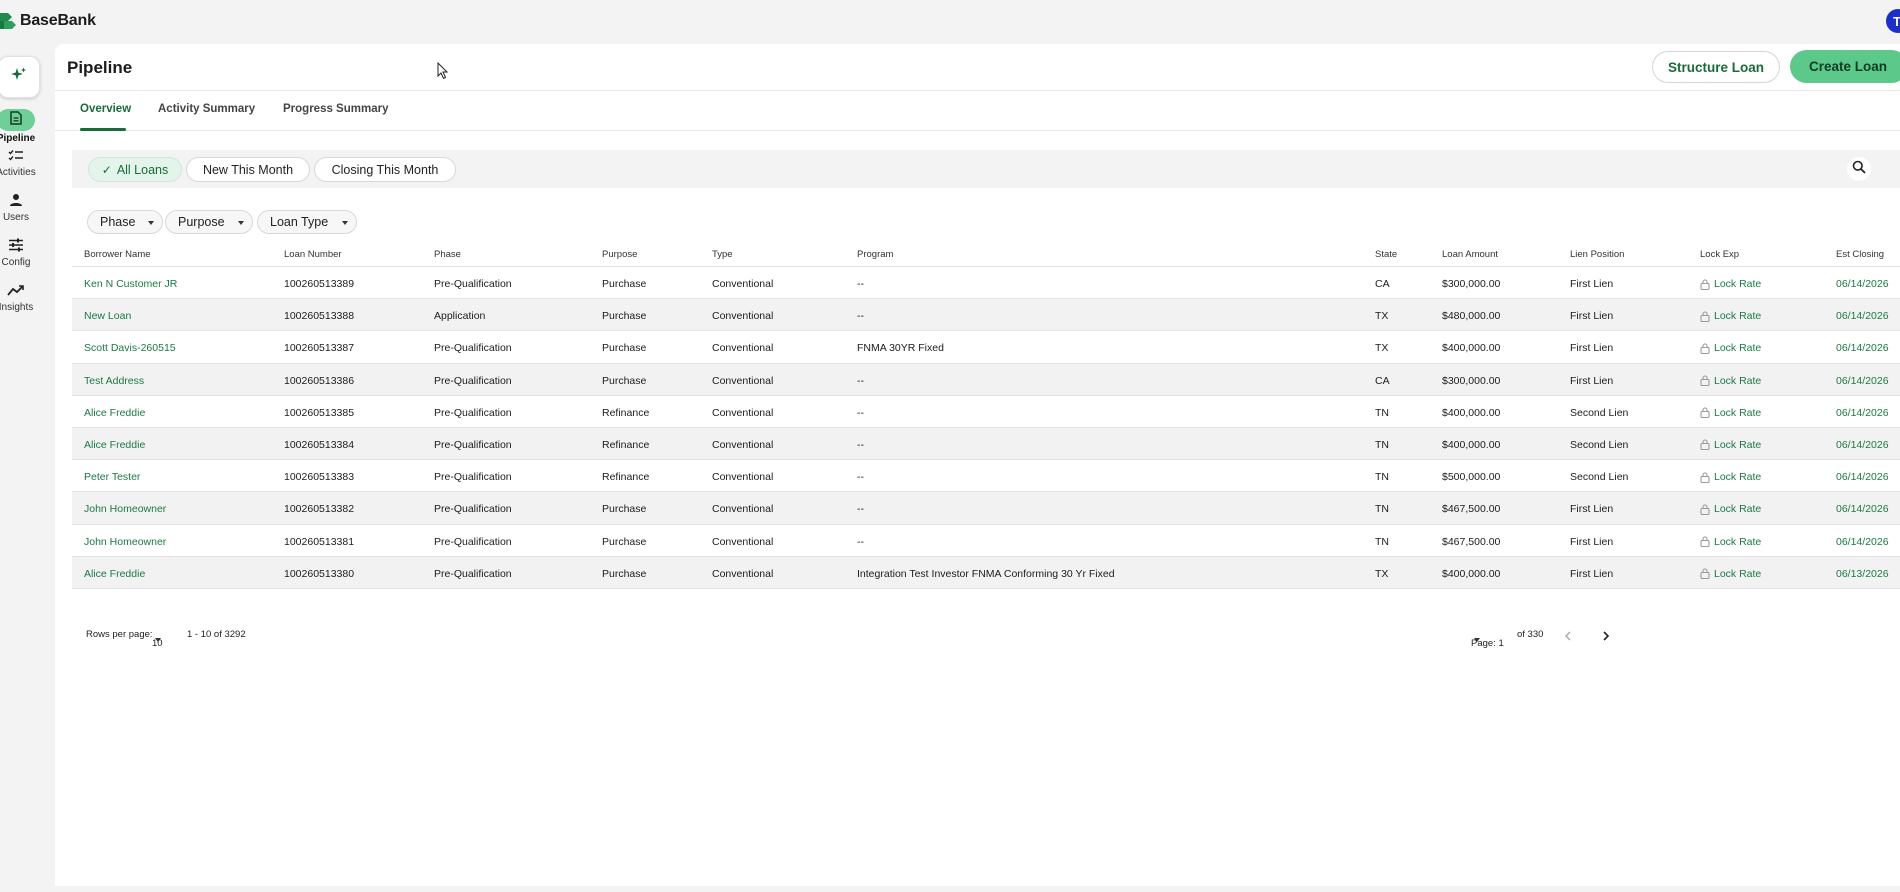 The height and width of the screenshot is (892, 1900). I want to click on avatar: T, so click(1893, 21).